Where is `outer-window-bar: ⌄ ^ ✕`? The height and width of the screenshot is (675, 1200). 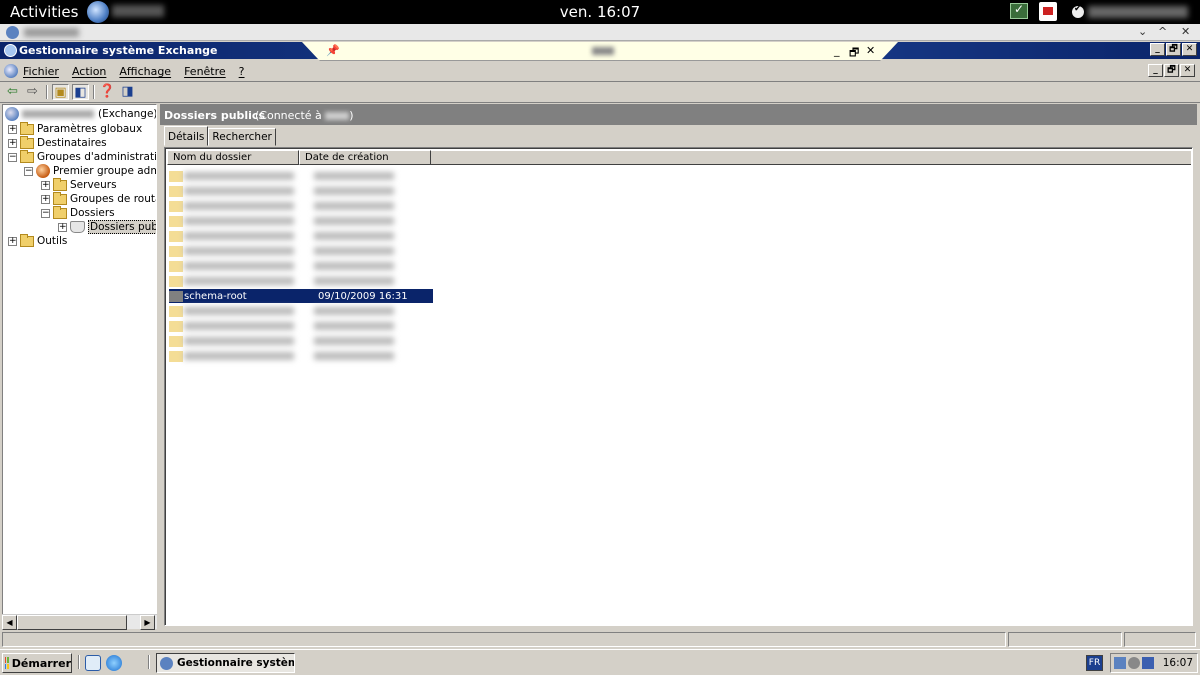
outer-window-bar: ⌄ ^ ✕ is located at coordinates (600, 32).